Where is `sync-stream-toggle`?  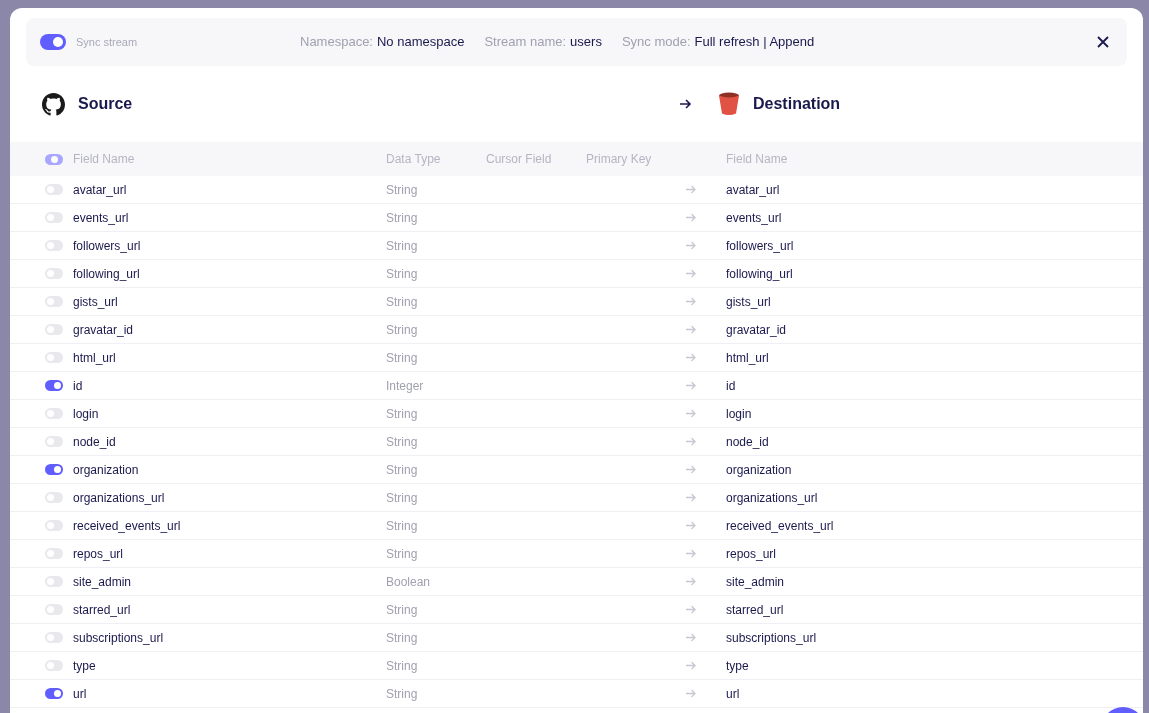
sync-stream-toggle is located at coordinates (53, 42).